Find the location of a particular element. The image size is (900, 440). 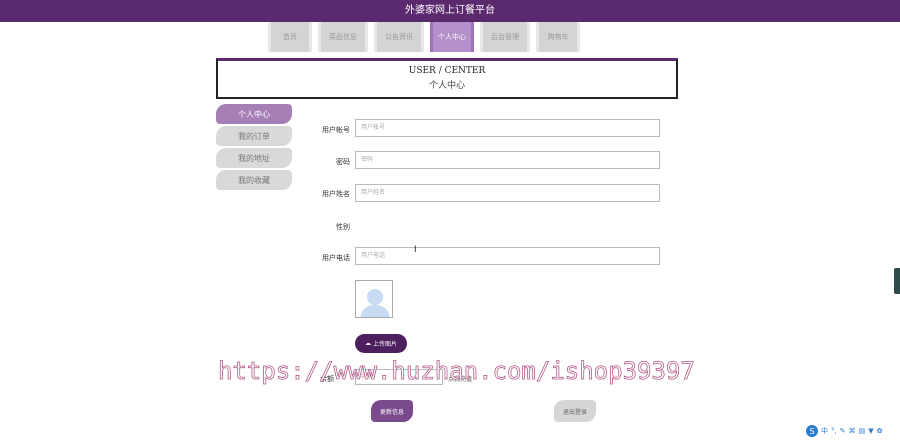

sidebar: 个人中心 我的订单 我的地址 我的收藏 is located at coordinates (254, 148).